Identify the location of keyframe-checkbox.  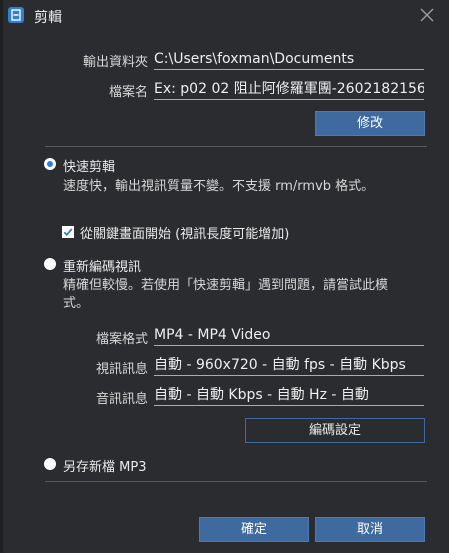
(68, 232).